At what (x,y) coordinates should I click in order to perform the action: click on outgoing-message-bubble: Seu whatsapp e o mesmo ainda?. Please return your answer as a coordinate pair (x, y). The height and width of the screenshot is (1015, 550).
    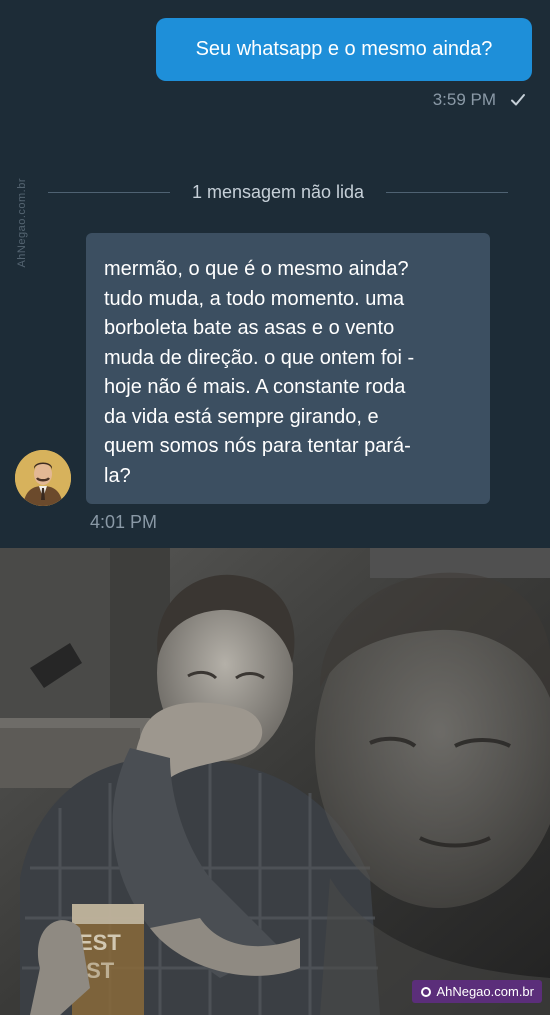
    Looking at the image, I should click on (344, 49).